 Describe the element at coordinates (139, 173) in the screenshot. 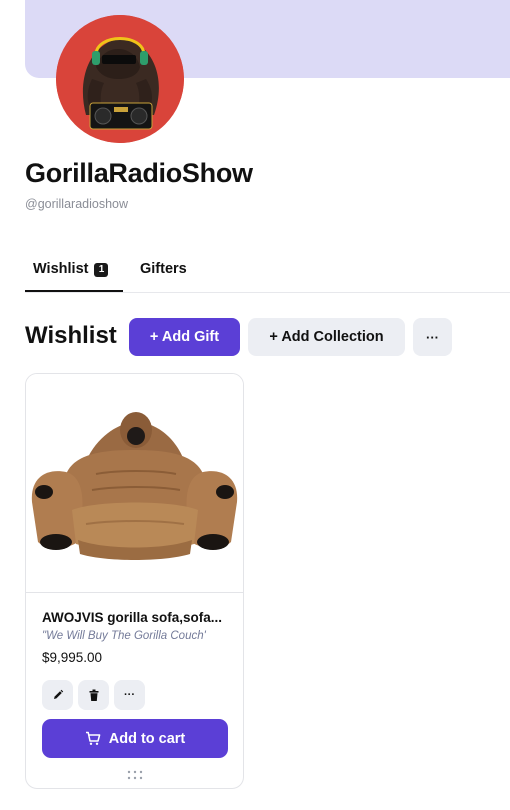

I see `profile-name: GorillaRadioShow` at that location.